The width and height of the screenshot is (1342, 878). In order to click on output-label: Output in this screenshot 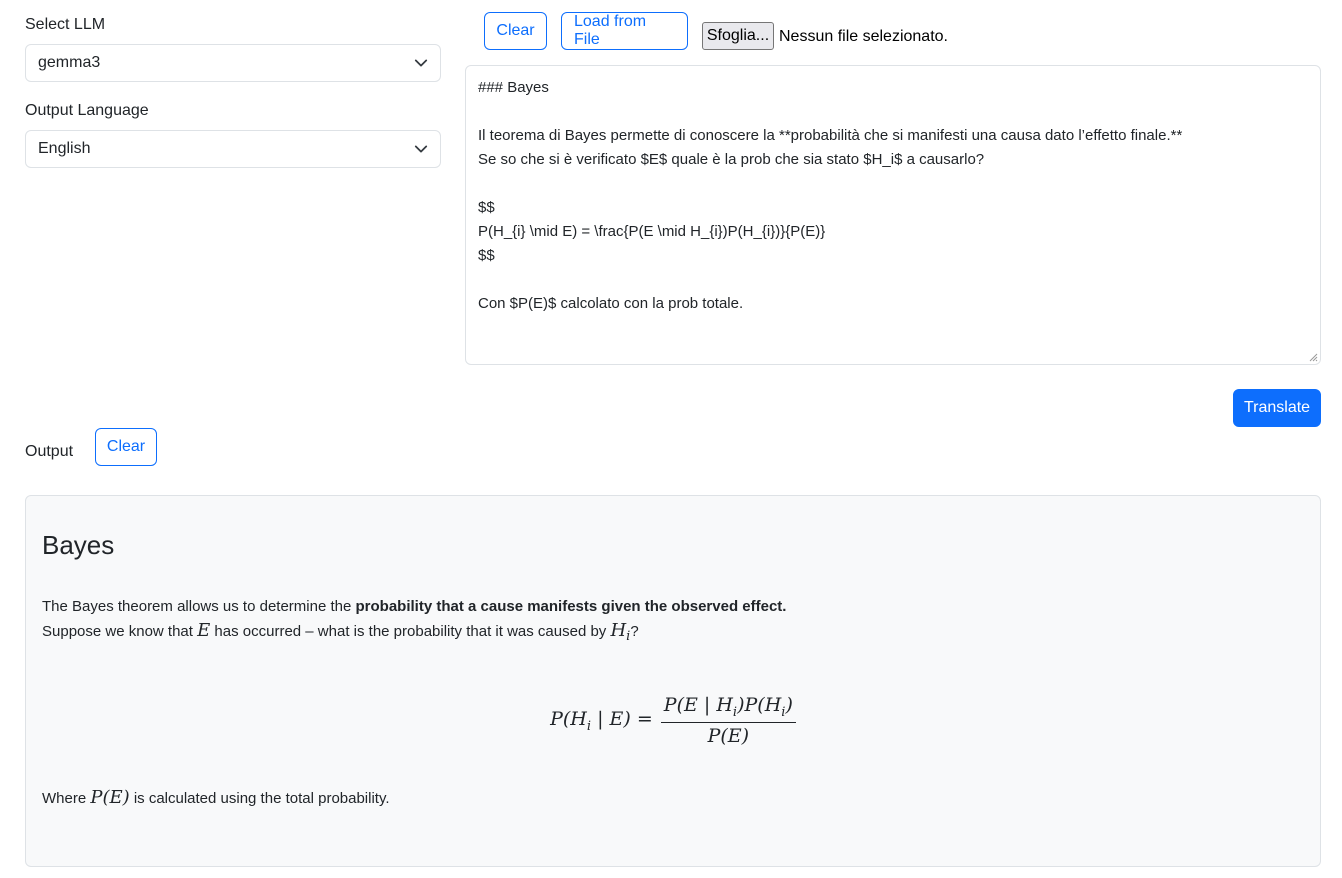, I will do `click(49, 451)`.